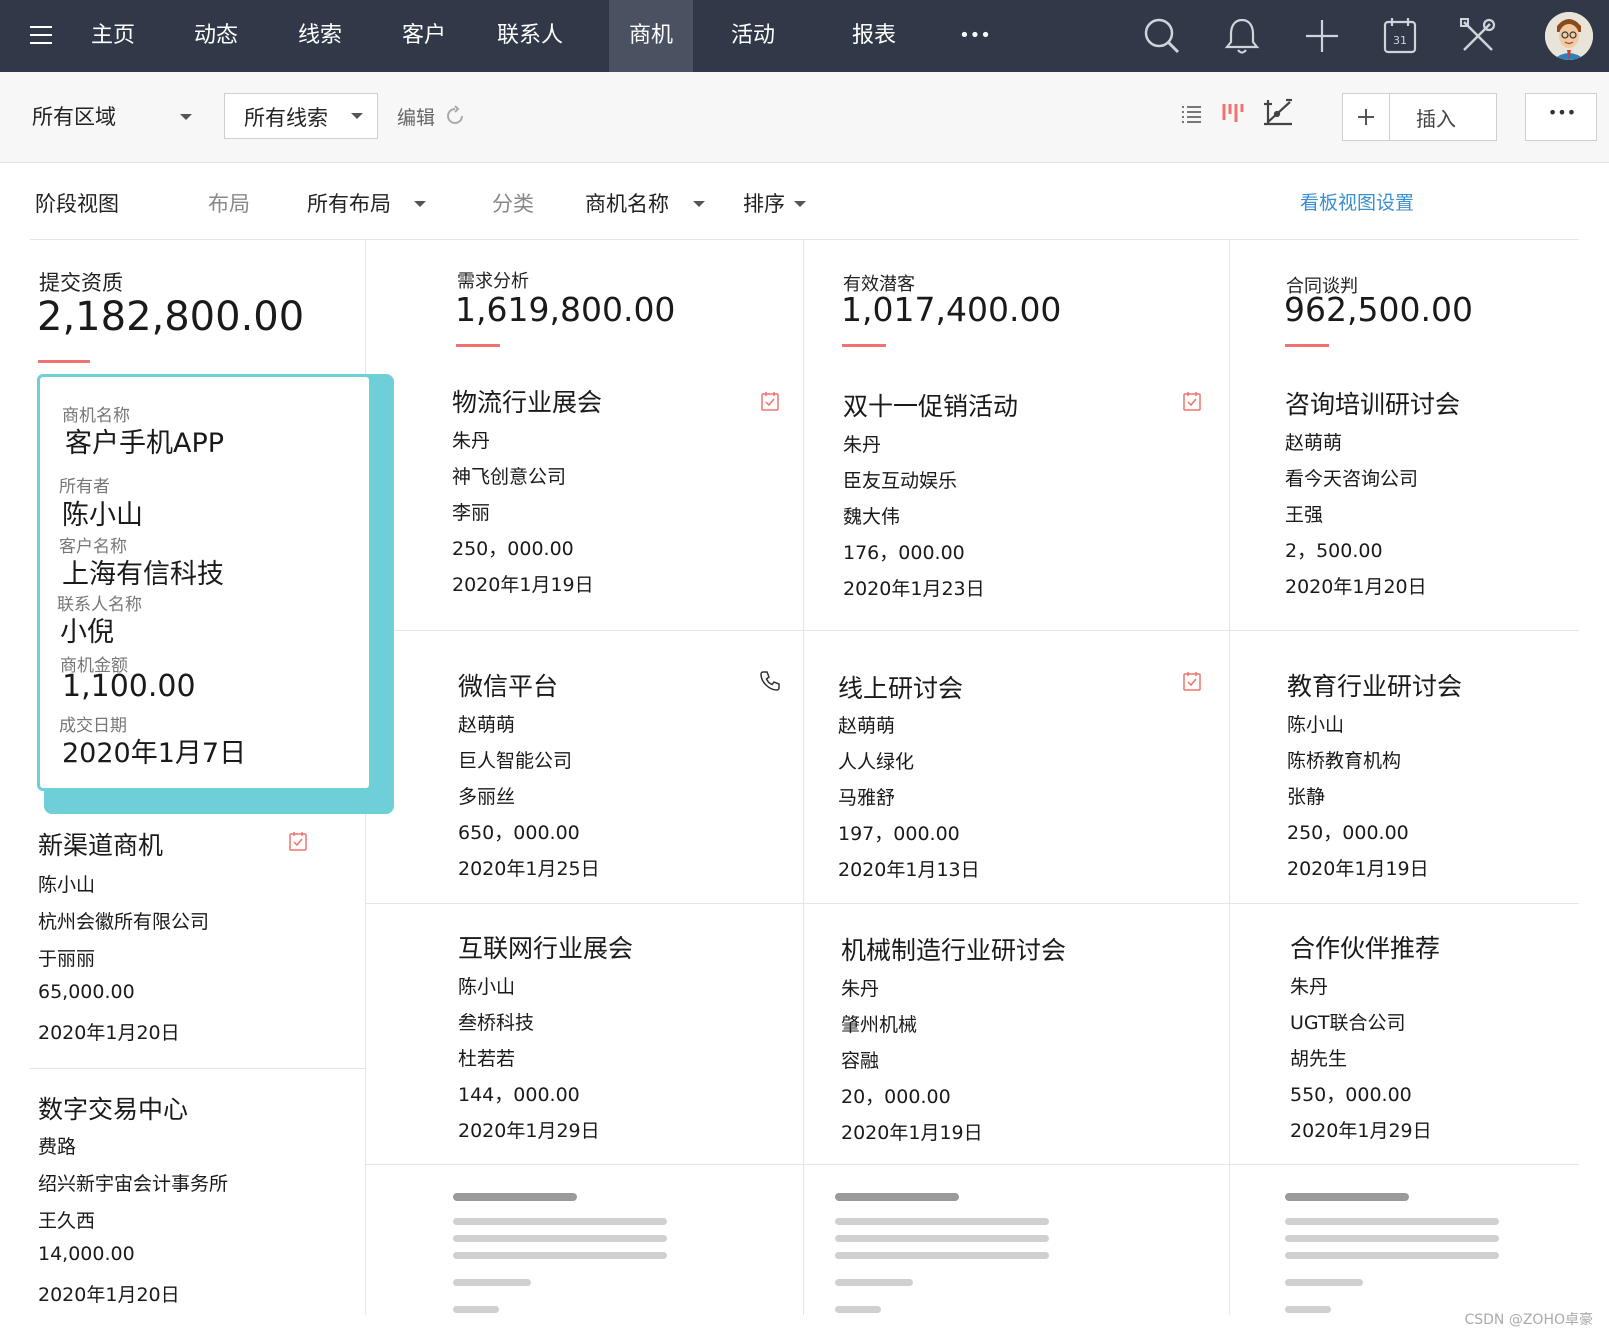  What do you see at coordinates (101, 845) in the screenshot?
I see `deal-title: 新渠道商机` at bounding box center [101, 845].